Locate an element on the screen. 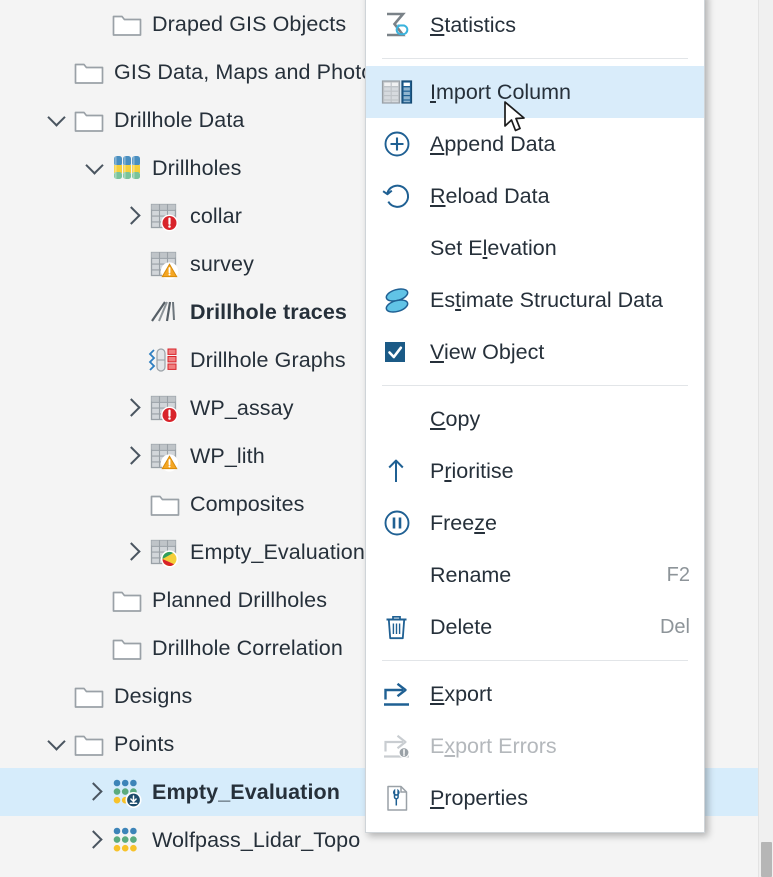 This screenshot has height=877, width=773. tree-row-label: Draped GIS Objects is located at coordinates (249, 23).